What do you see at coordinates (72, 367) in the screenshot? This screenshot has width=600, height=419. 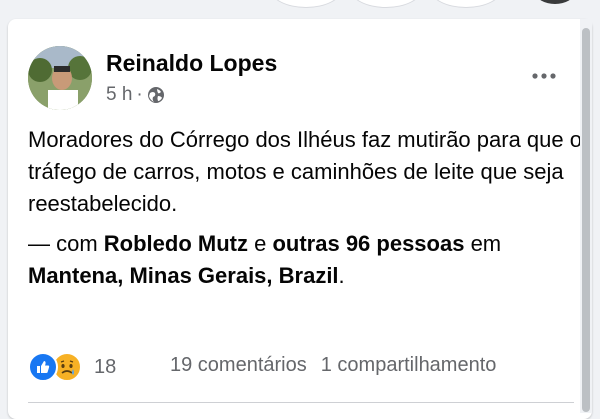 I see `reactions-summary: 18` at bounding box center [72, 367].